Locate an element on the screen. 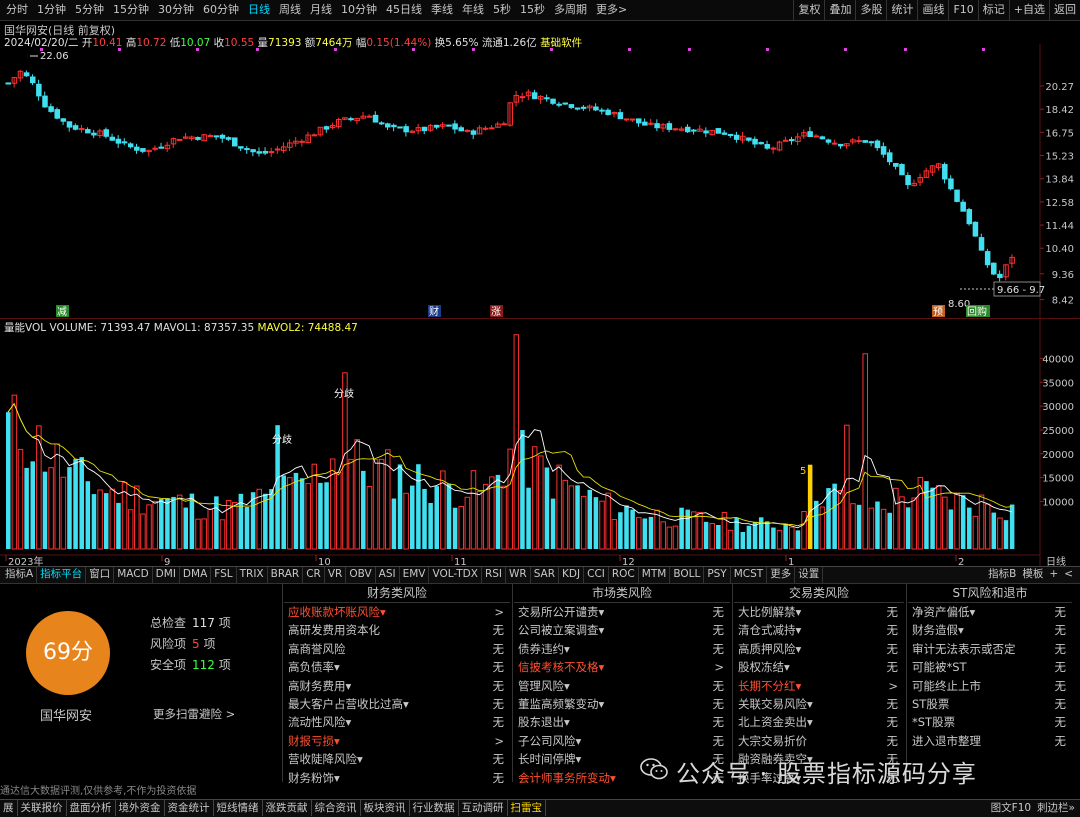 The width and height of the screenshot is (1080, 817). indicator-tab: RSI is located at coordinates (494, 575).